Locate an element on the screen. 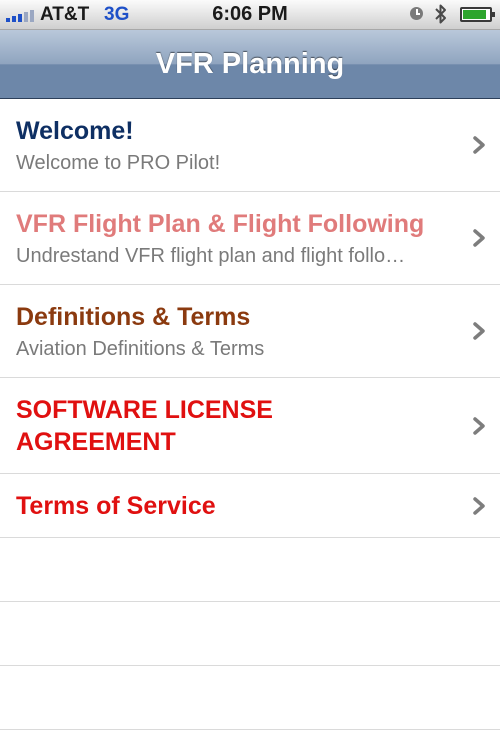 Image resolution: width=500 pixels, height=750 pixels. list-item-terms-of-service: Terms of Service is located at coordinates (250, 506).